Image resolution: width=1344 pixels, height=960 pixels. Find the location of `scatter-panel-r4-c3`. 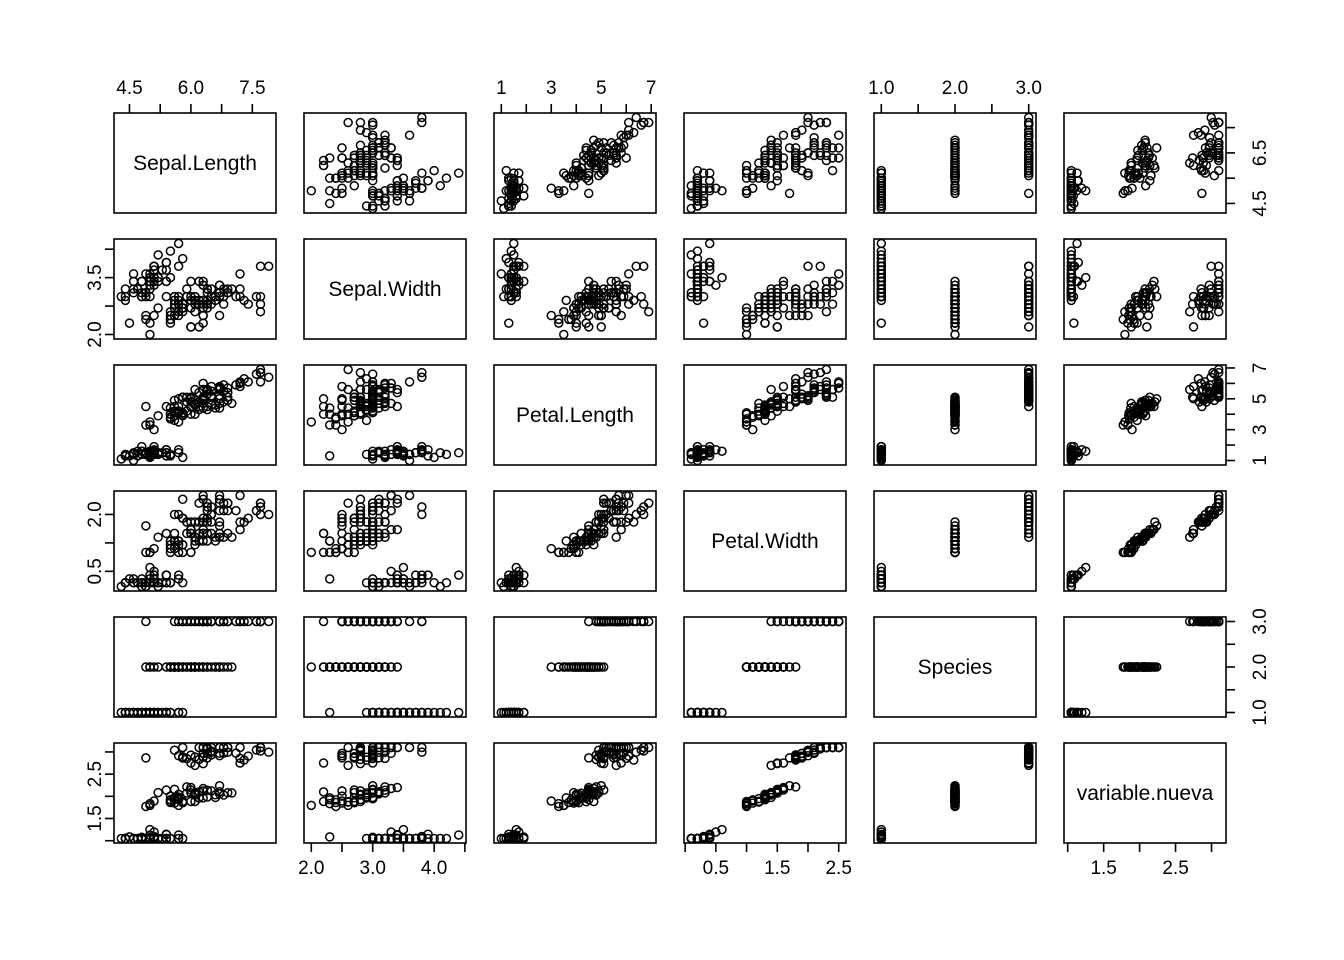

scatter-panel-r4-c3 is located at coordinates (765, 667).